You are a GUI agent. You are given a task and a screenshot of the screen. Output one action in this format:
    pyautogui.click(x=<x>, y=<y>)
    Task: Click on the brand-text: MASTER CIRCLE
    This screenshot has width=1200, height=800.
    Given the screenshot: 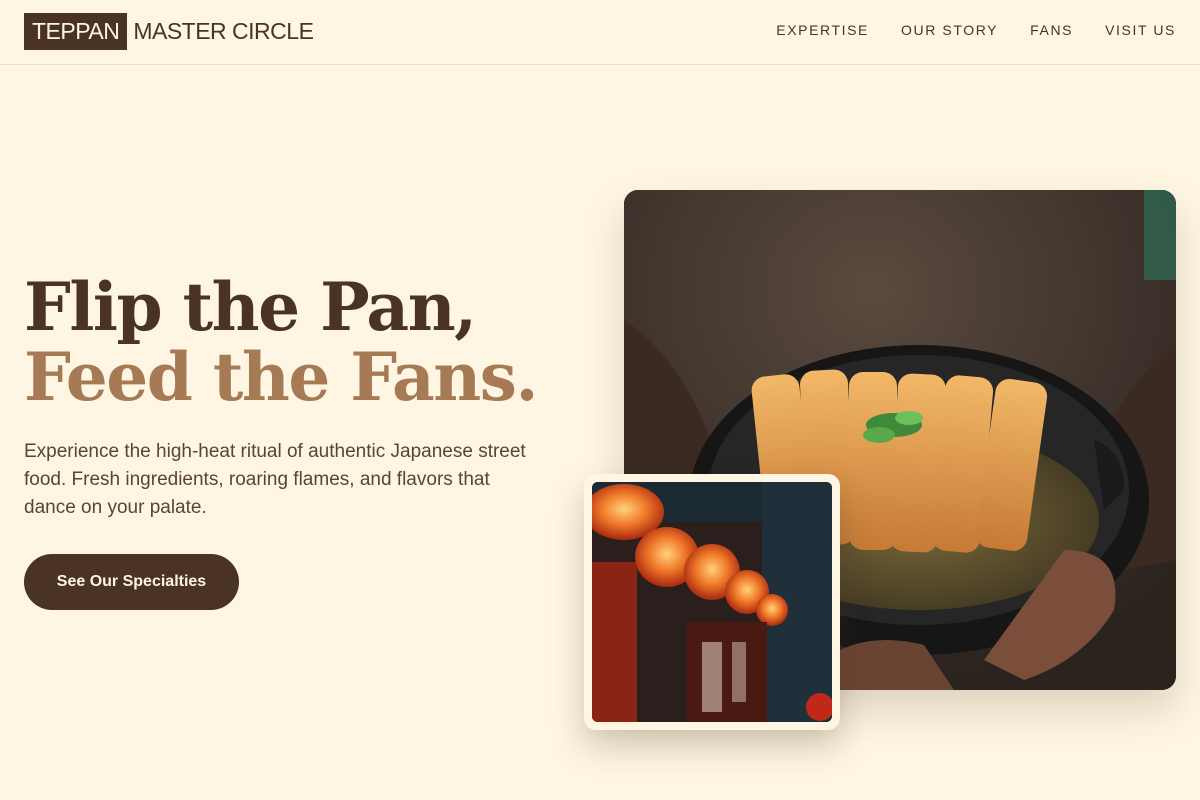 What is the action you would take?
    pyautogui.click(x=223, y=31)
    